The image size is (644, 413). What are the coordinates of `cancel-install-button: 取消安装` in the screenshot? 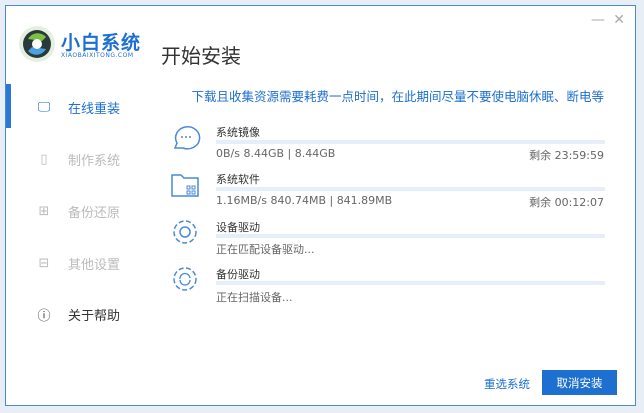 It's located at (579, 382).